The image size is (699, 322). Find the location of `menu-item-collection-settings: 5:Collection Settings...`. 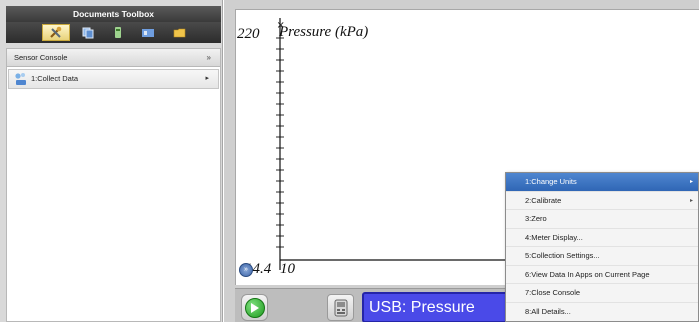

menu-item-collection-settings: 5:Collection Settings... is located at coordinates (602, 256).